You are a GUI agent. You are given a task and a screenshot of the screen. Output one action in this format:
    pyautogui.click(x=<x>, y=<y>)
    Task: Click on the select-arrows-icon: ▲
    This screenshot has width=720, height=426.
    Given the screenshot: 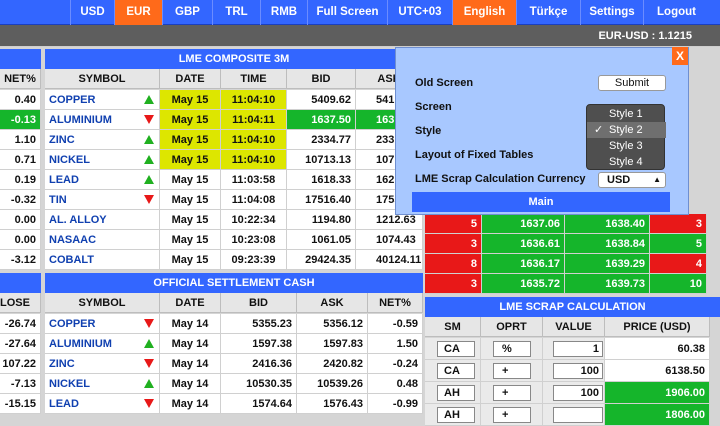 What is the action you would take?
    pyautogui.click(x=657, y=179)
    